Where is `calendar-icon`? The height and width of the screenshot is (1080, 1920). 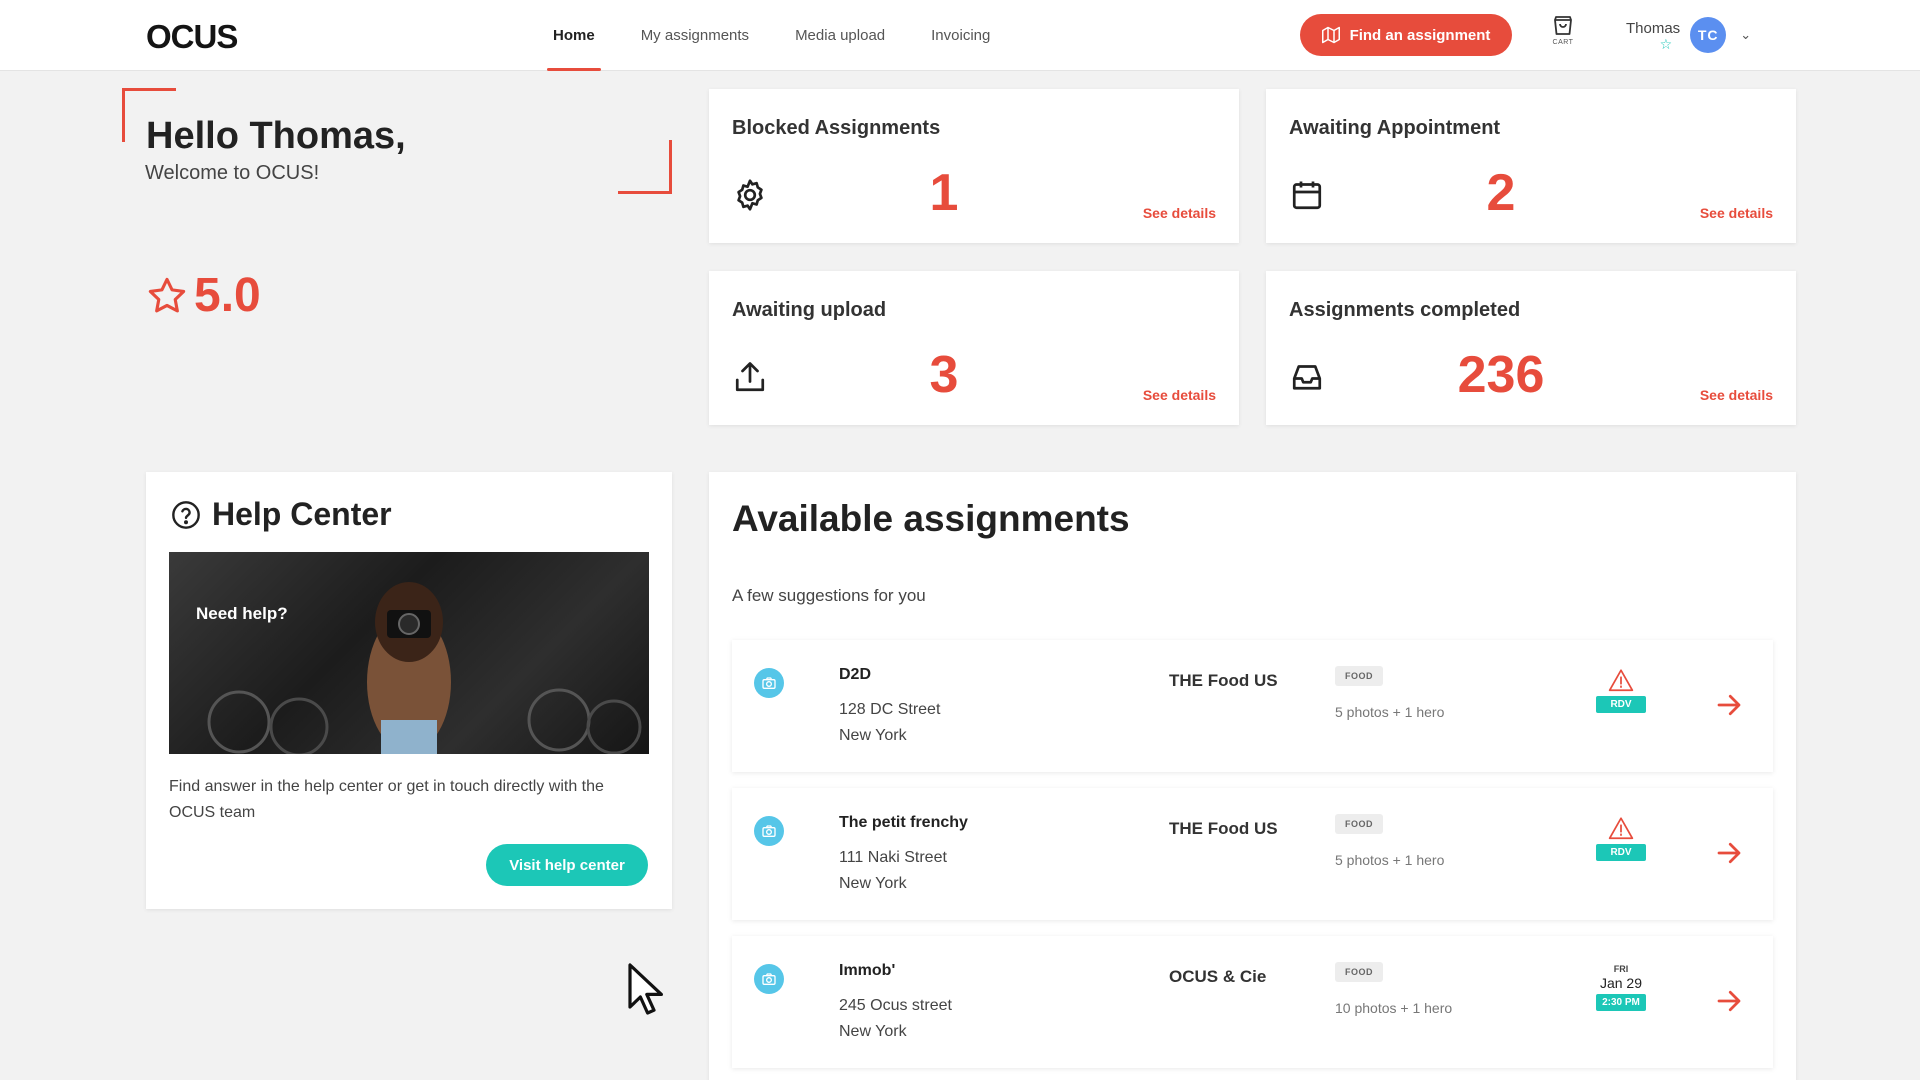 calendar-icon is located at coordinates (1307, 195).